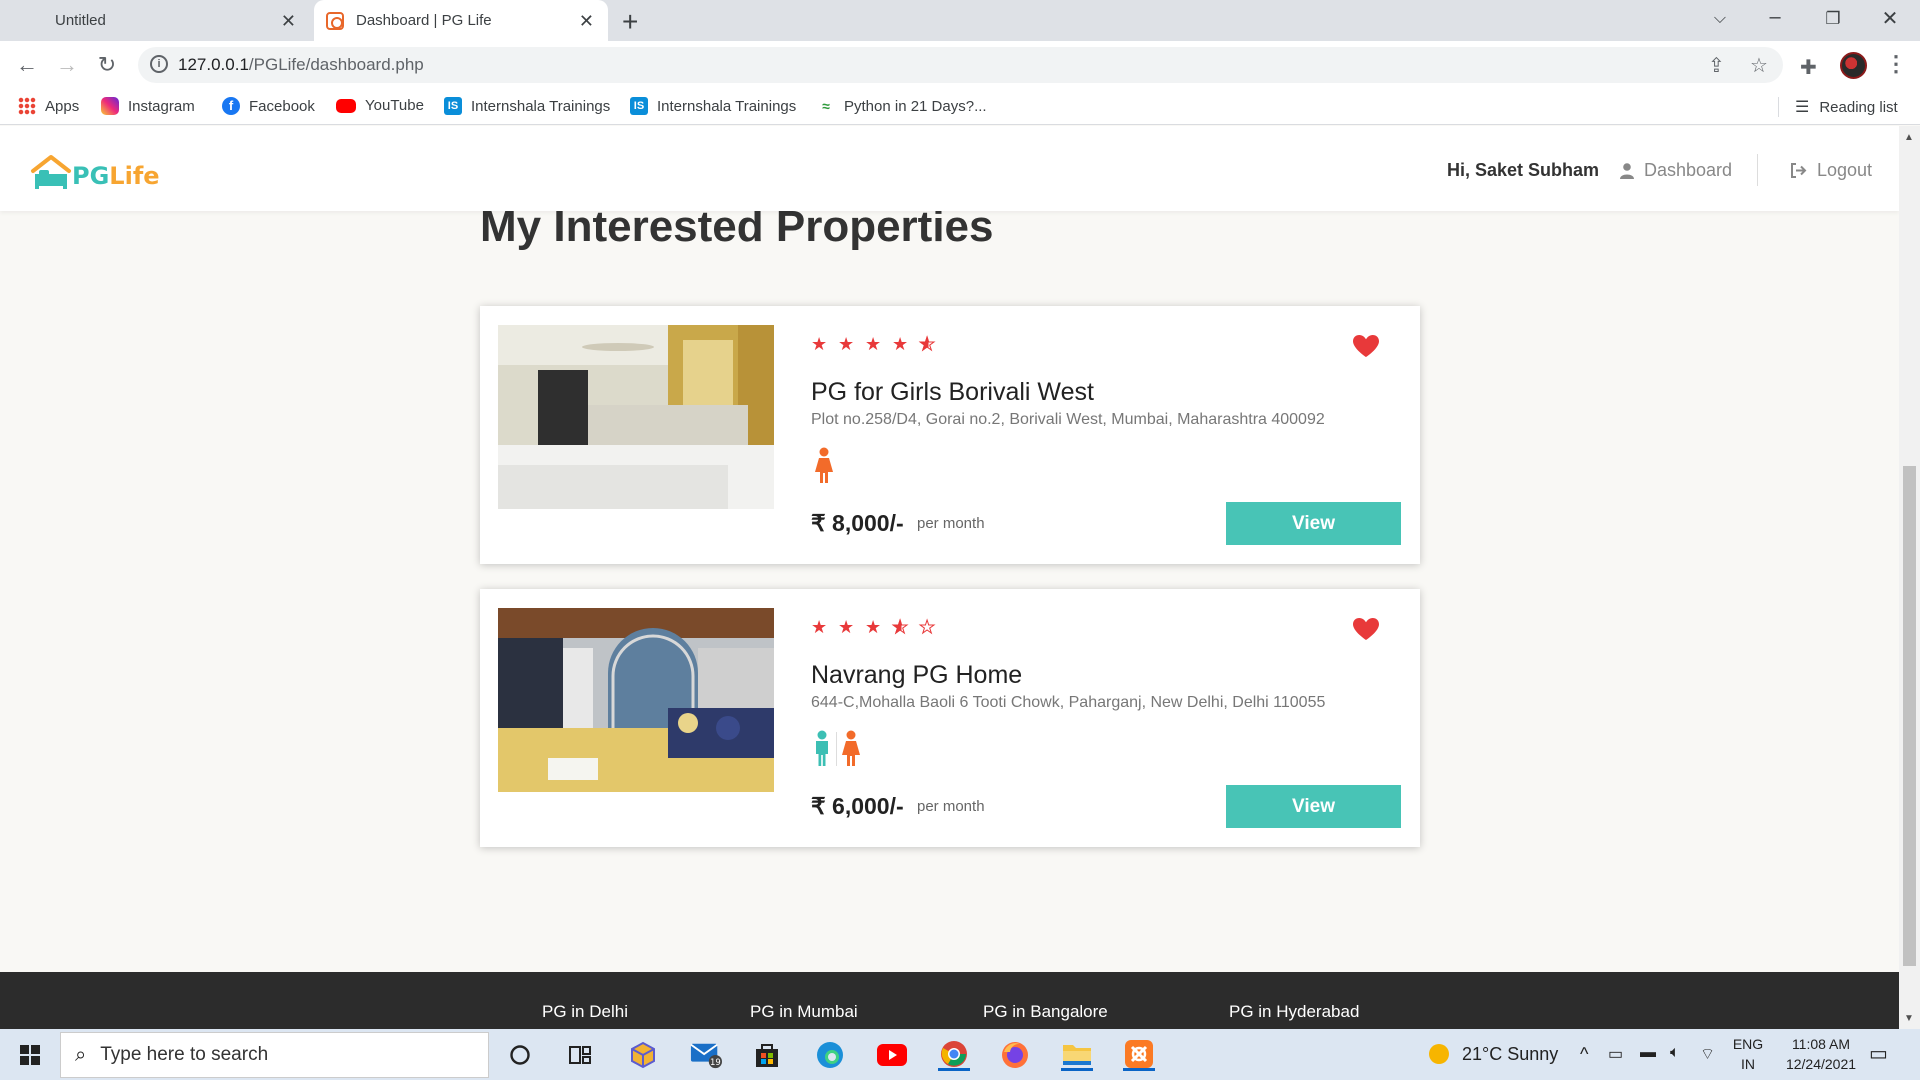 The height and width of the screenshot is (1080, 1920). What do you see at coordinates (1748, 1044) in the screenshot?
I see `input-language-top: ENG` at bounding box center [1748, 1044].